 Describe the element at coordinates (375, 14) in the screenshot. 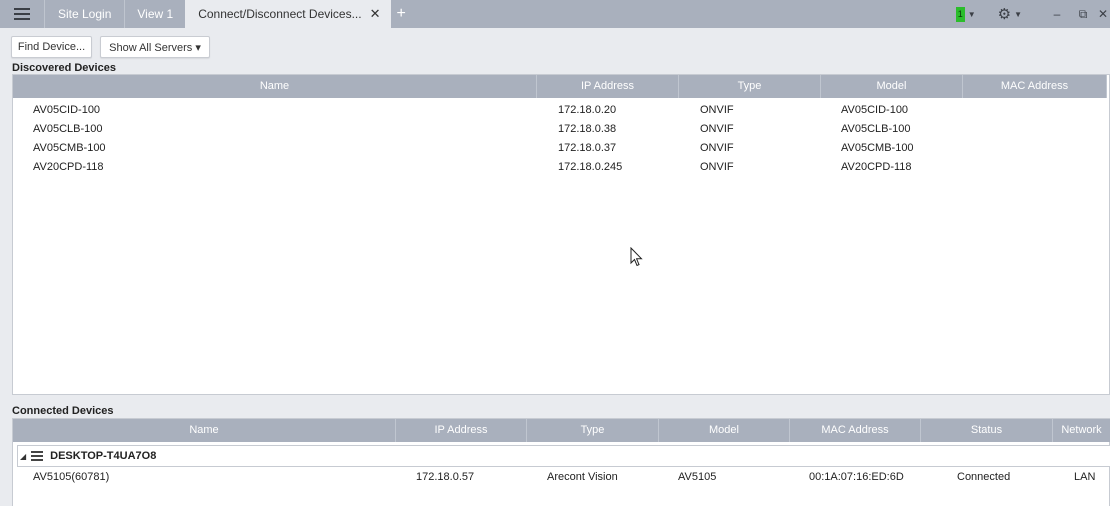

I see `close-tab-icon: ✕` at that location.